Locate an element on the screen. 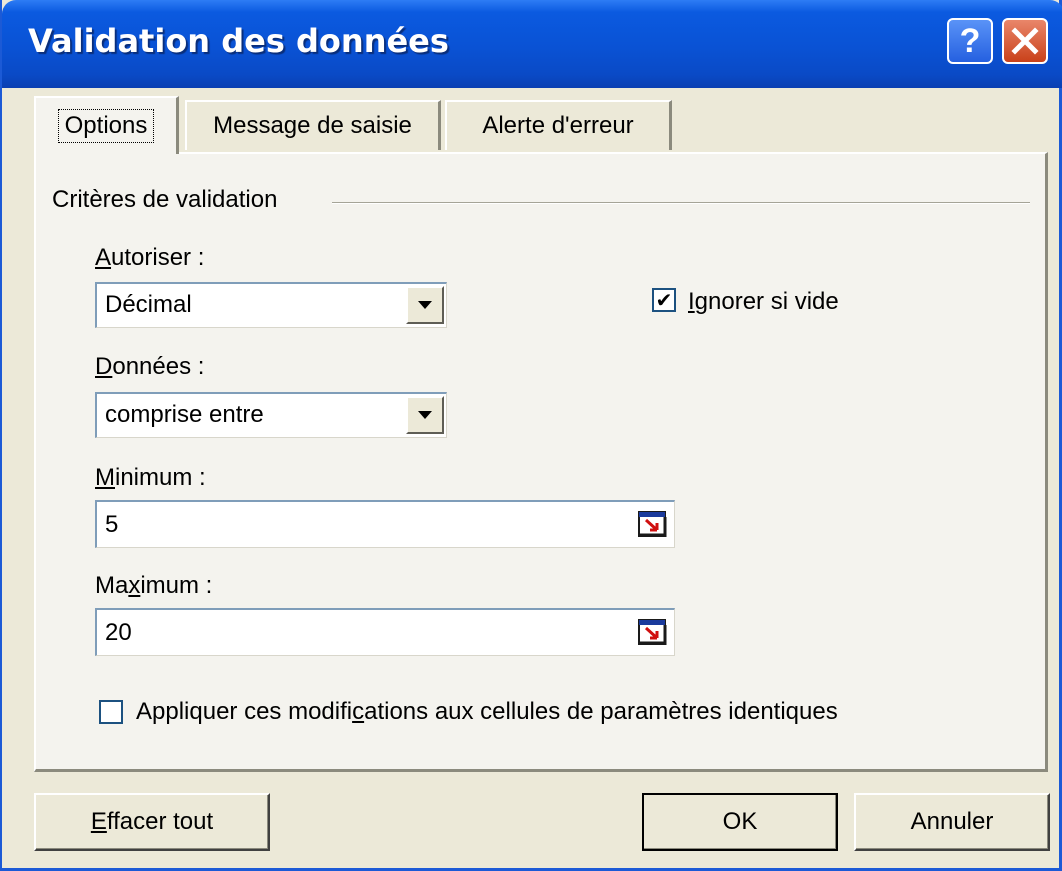  close-icon is located at coordinates (1025, 41).